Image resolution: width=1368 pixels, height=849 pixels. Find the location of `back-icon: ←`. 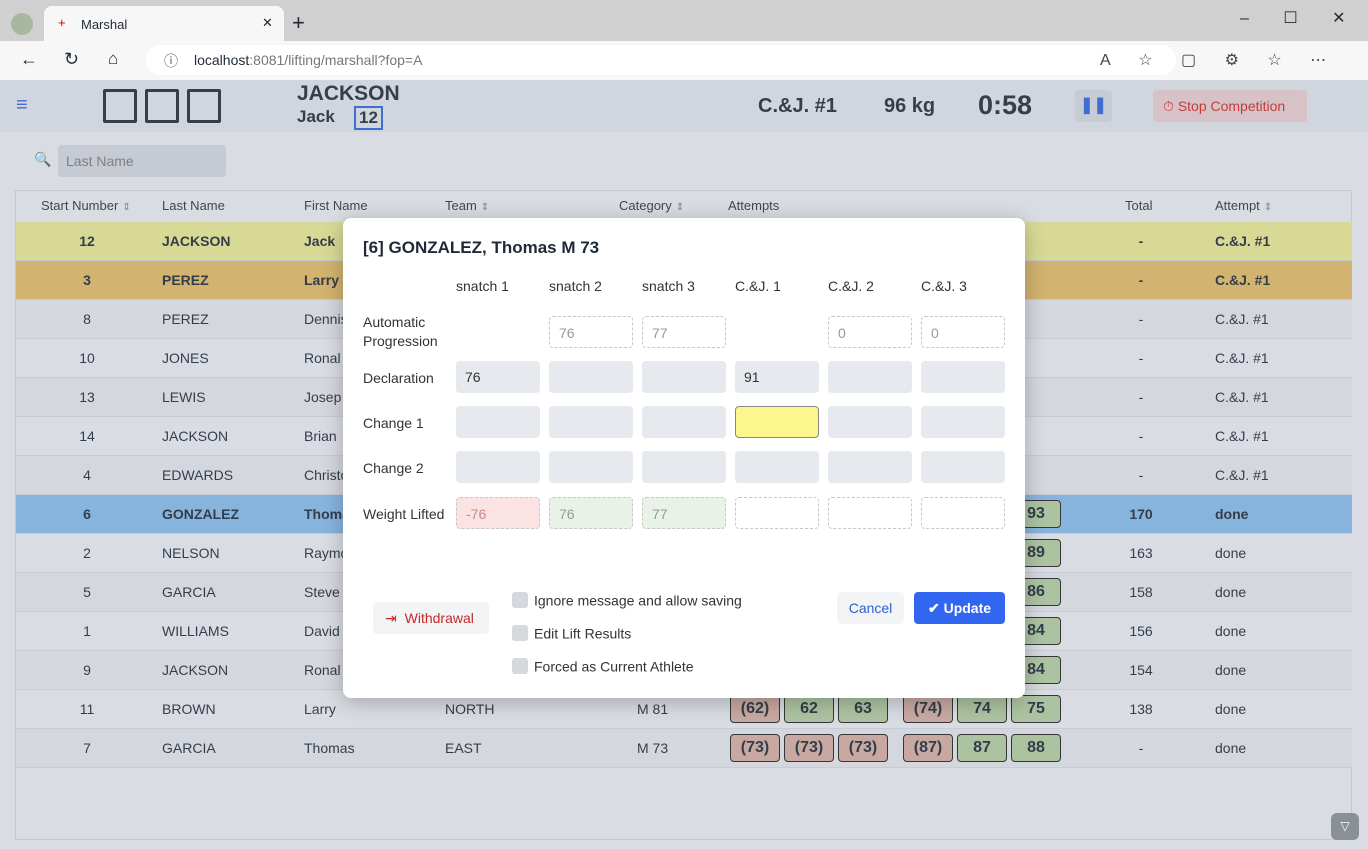

back-icon: ← is located at coordinates (29, 59).